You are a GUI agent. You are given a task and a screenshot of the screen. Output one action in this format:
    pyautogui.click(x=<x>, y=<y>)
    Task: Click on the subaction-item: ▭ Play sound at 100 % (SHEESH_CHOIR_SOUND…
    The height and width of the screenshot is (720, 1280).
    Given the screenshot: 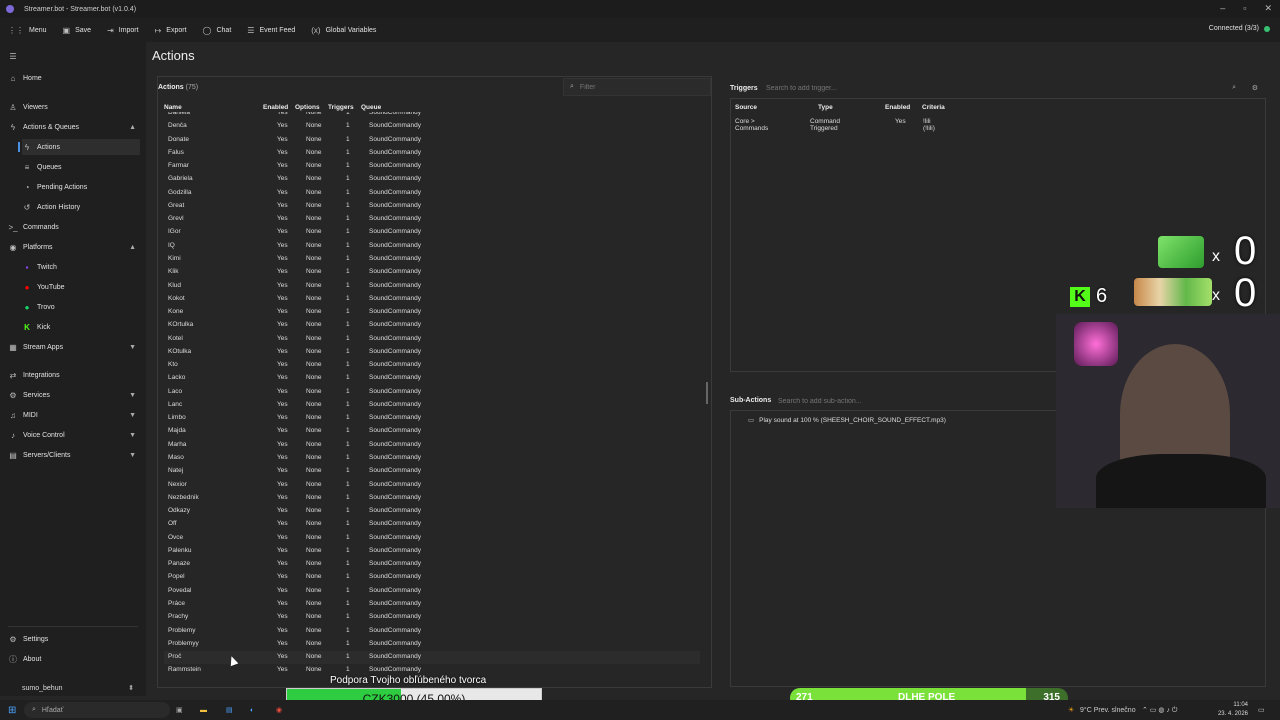 What is the action you would take?
    pyautogui.click(x=847, y=420)
    